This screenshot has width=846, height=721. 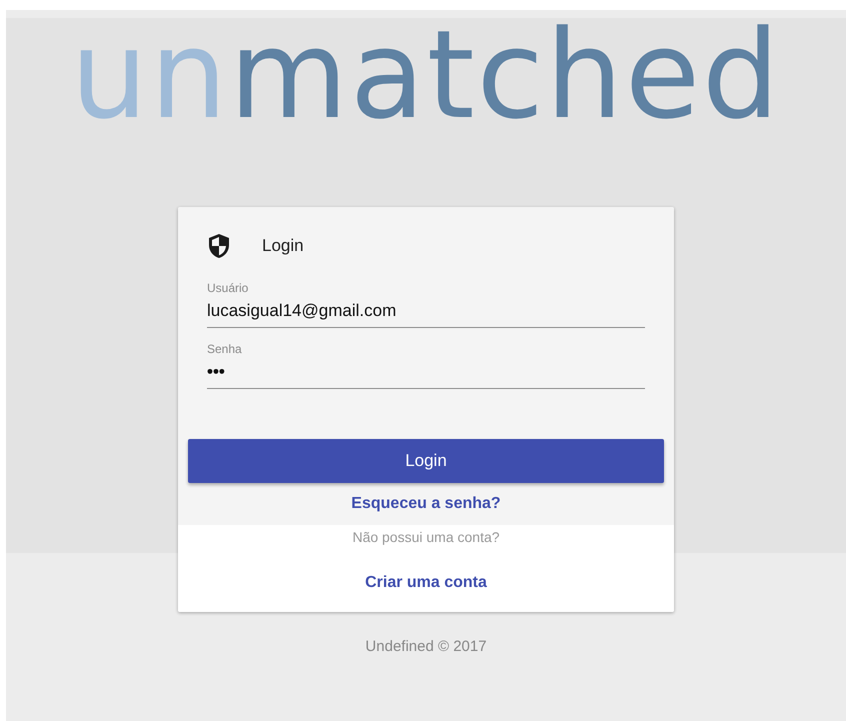 I want to click on no-account-text: Não possui uma conta?, so click(x=426, y=537).